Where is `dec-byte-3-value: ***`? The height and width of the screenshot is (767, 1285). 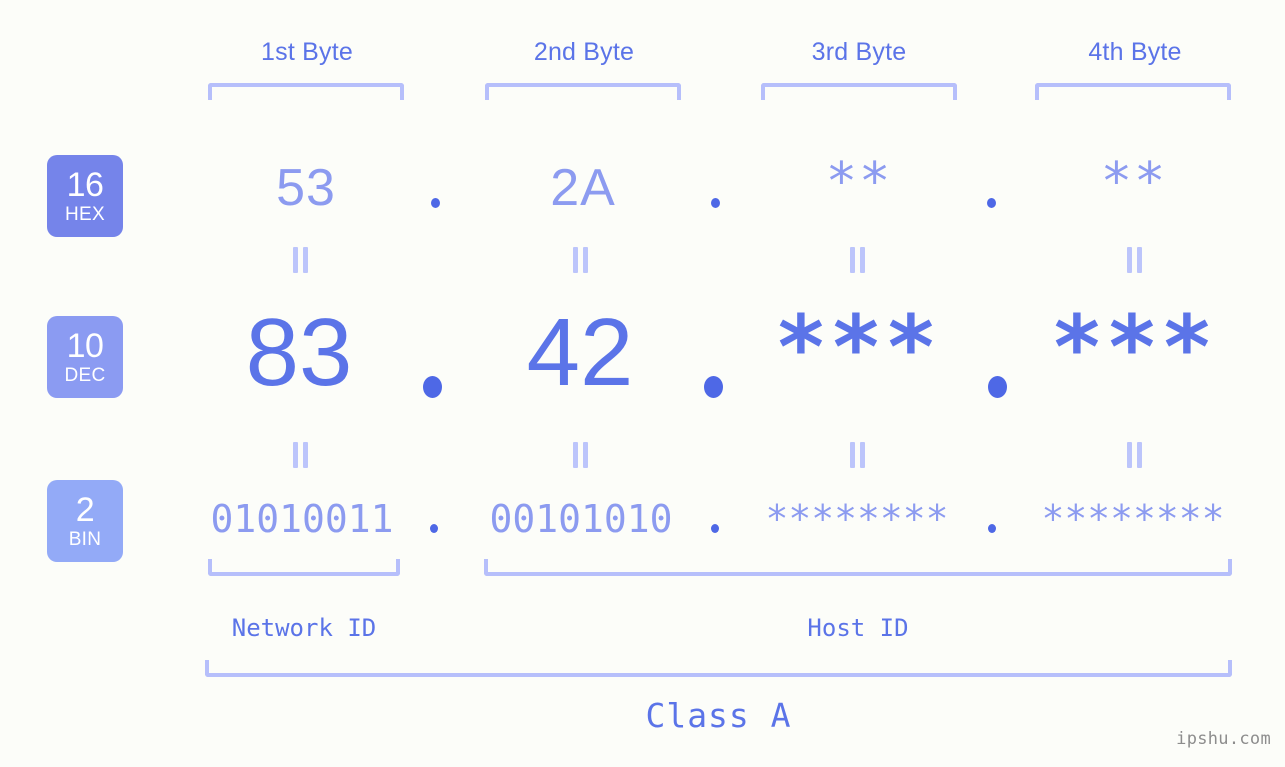
dec-byte-3-value: *** is located at coordinates (857, 347).